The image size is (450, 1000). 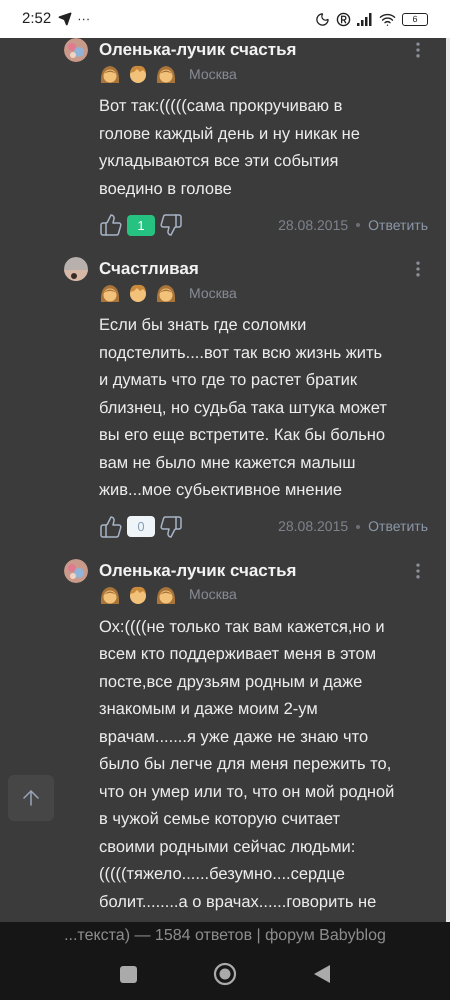 What do you see at coordinates (243, 408) in the screenshot?
I see `comment-text: Если бы знать где соломки подстелить....вот так всю жизнь жить и думать что где то растет братик близнец, но судьба така штука может вы его еще встретите. Как бы больно вам не было мне кажется малыш жив...мое субьективное мнение` at bounding box center [243, 408].